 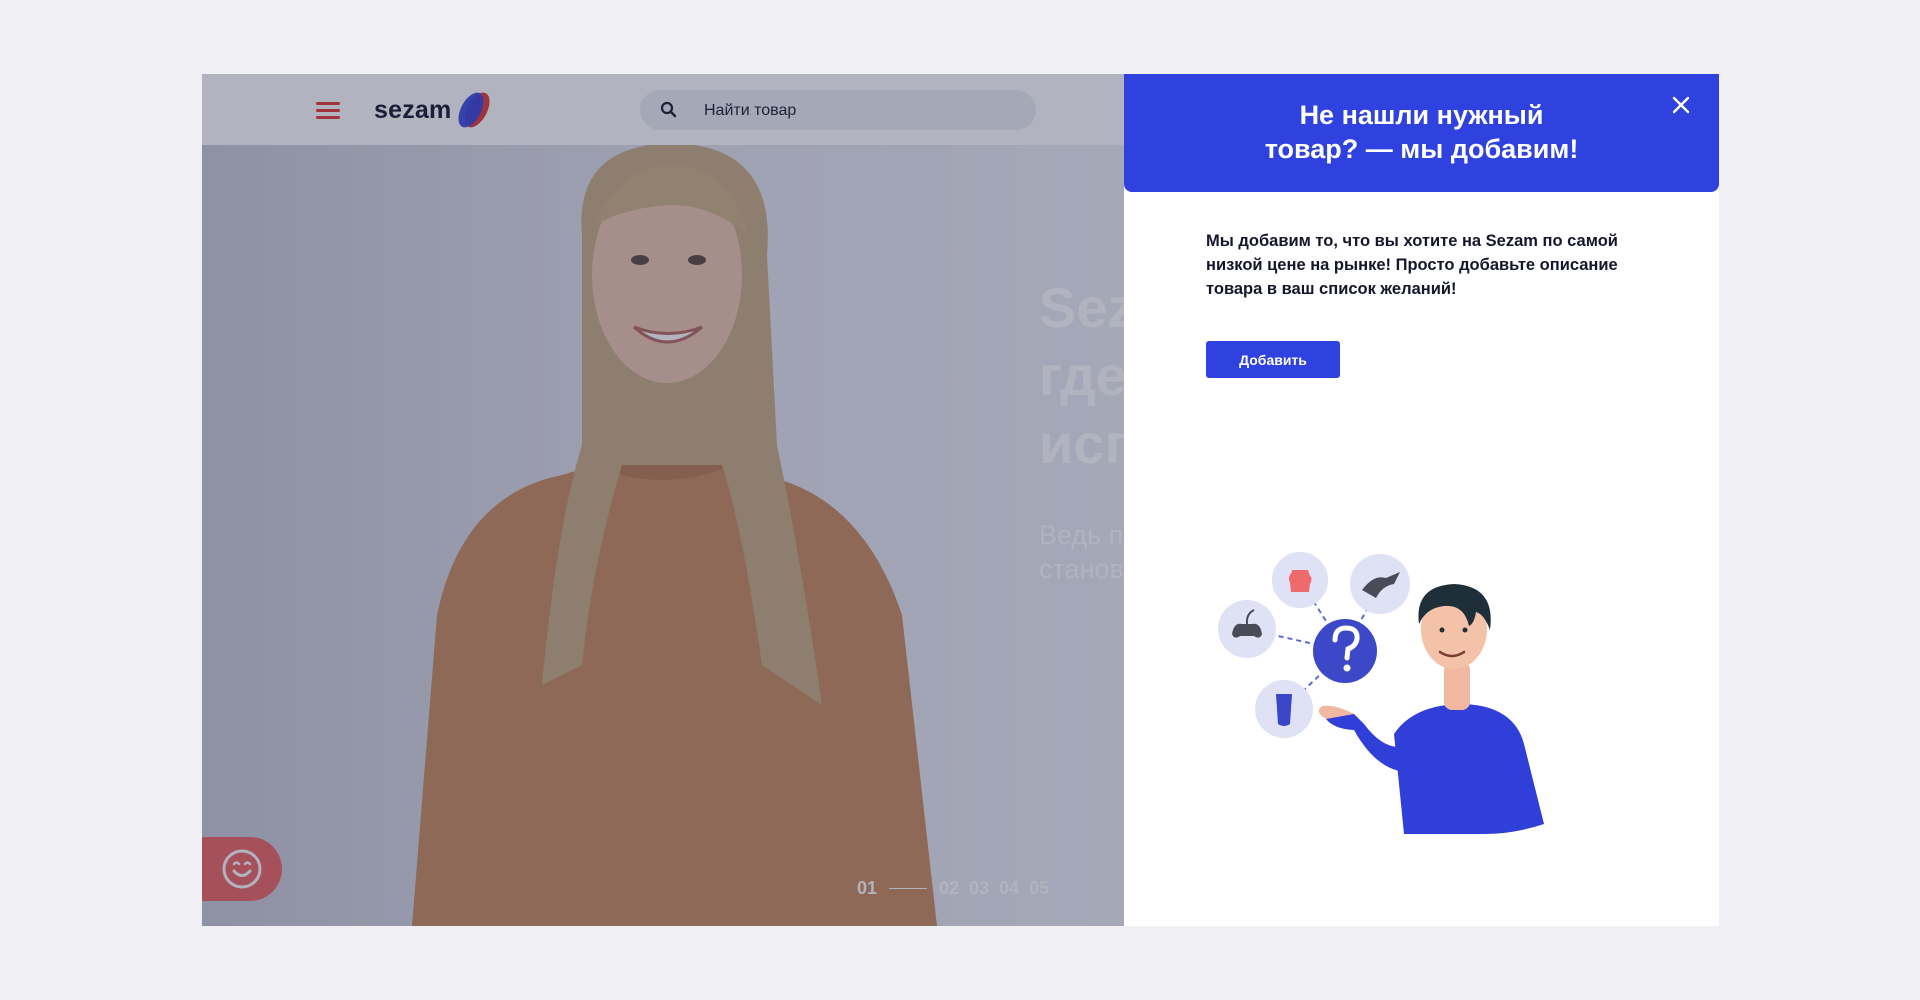 I want to click on panel-header: Не нашли нужный товар? — мы добавим!, so click(x=1421, y=133).